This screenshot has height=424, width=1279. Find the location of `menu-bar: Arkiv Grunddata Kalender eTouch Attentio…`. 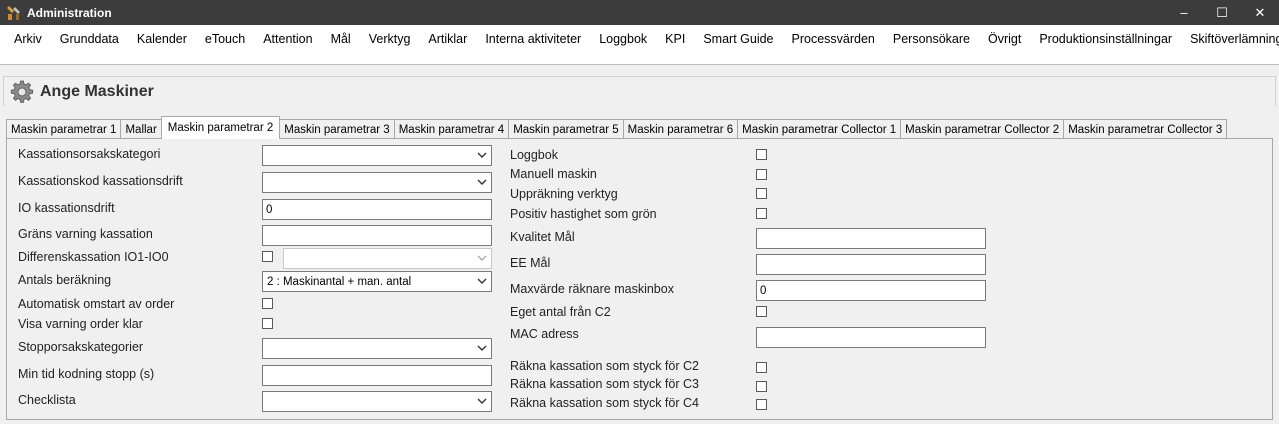

menu-bar: Arkiv Grunddata Kalender eTouch Attentio… is located at coordinates (639, 39).